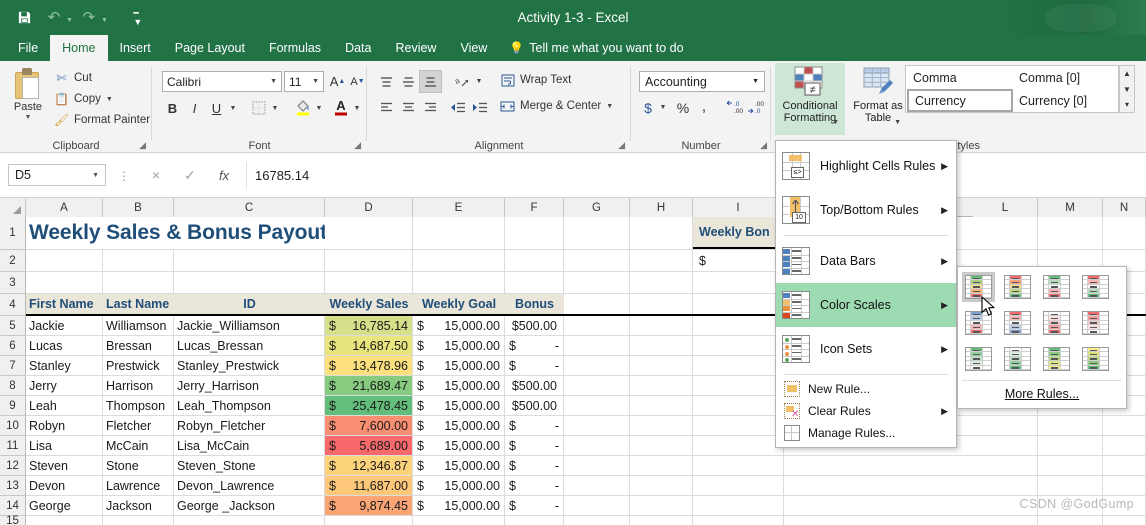 This screenshot has width=1146, height=525. What do you see at coordinates (64, 260) in the screenshot?
I see `cell-A2` at bounding box center [64, 260].